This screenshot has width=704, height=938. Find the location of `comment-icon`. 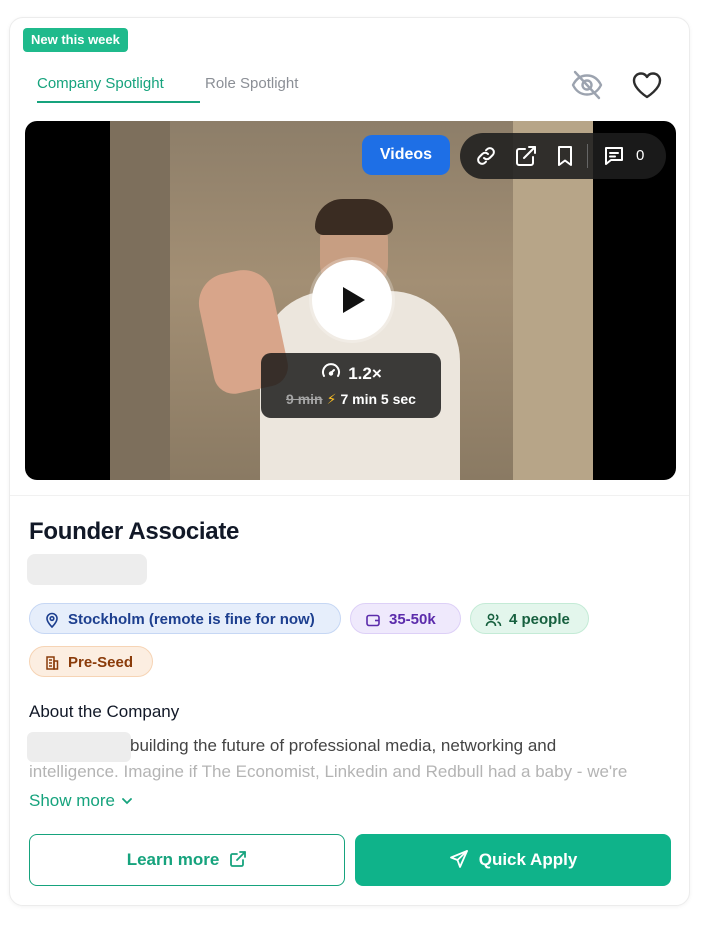

comment-icon is located at coordinates (614, 156).